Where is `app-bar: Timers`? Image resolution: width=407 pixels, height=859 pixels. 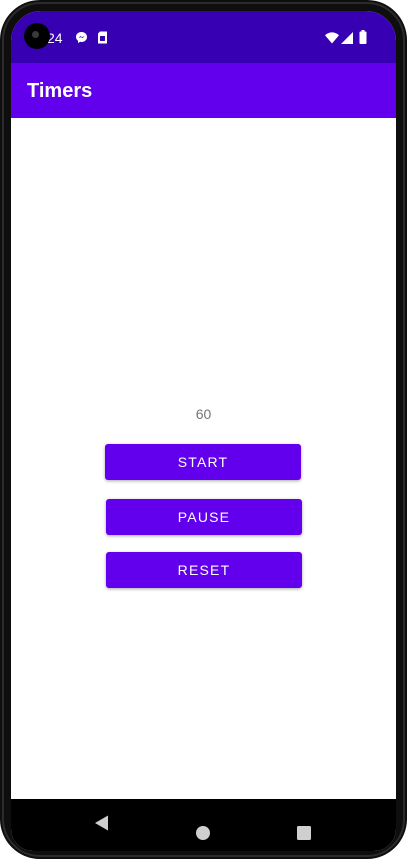
app-bar: Timers is located at coordinates (203, 90).